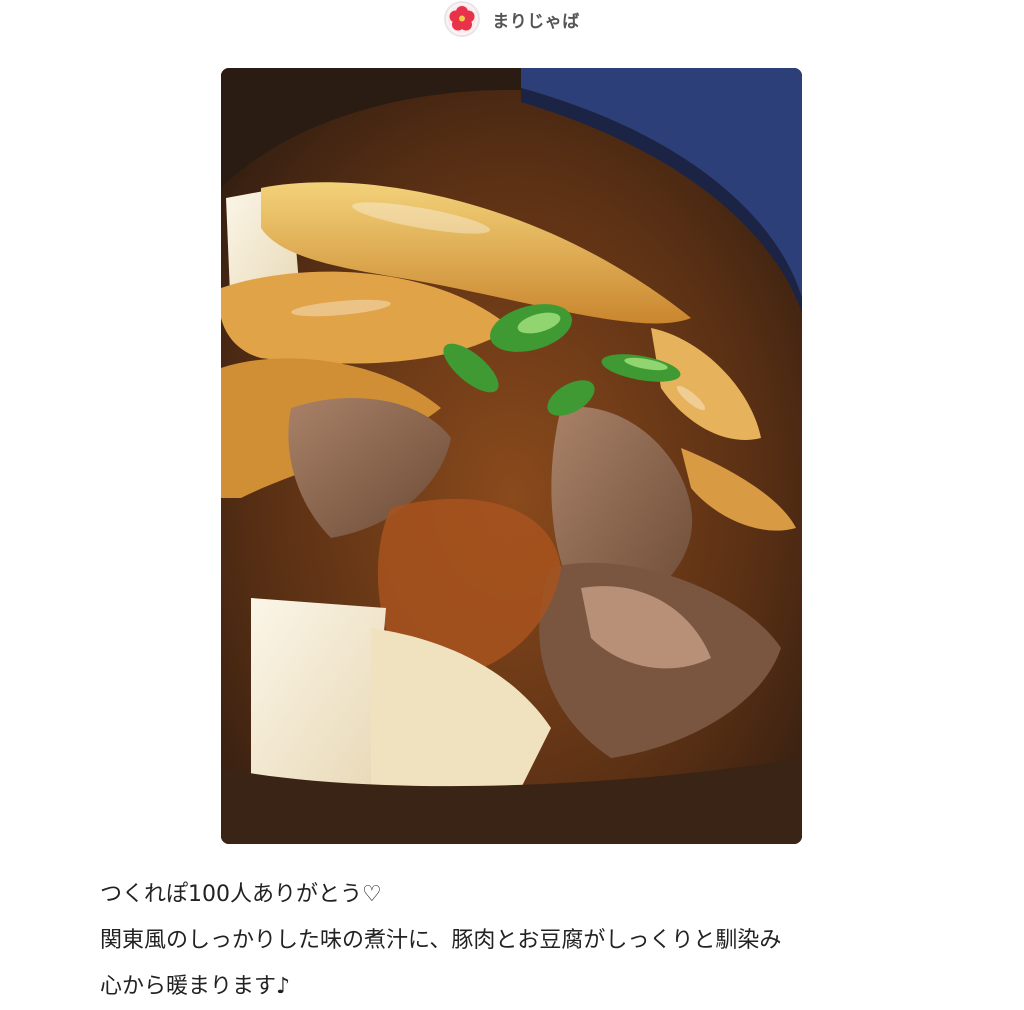 The image size is (1024, 1010). What do you see at coordinates (441, 940) in the screenshot?
I see `description-line: 関東風のしっかりした味の煮汁に、豚肉とお豆腐がしっくりと馴染み` at bounding box center [441, 940].